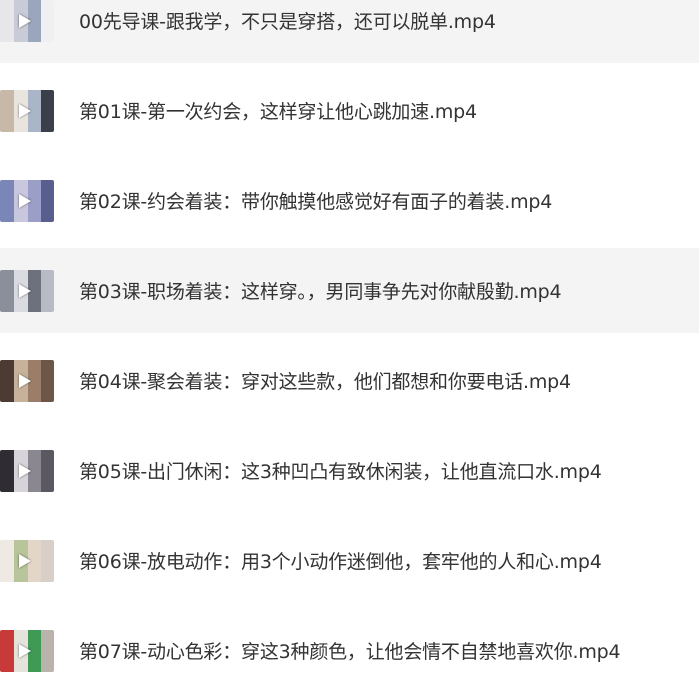 Image resolution: width=699 pixels, height=693 pixels. I want to click on file-row-0: 00先导课-跟我学，不只是穿搭，还可以脱单.mp4, so click(349, 31).